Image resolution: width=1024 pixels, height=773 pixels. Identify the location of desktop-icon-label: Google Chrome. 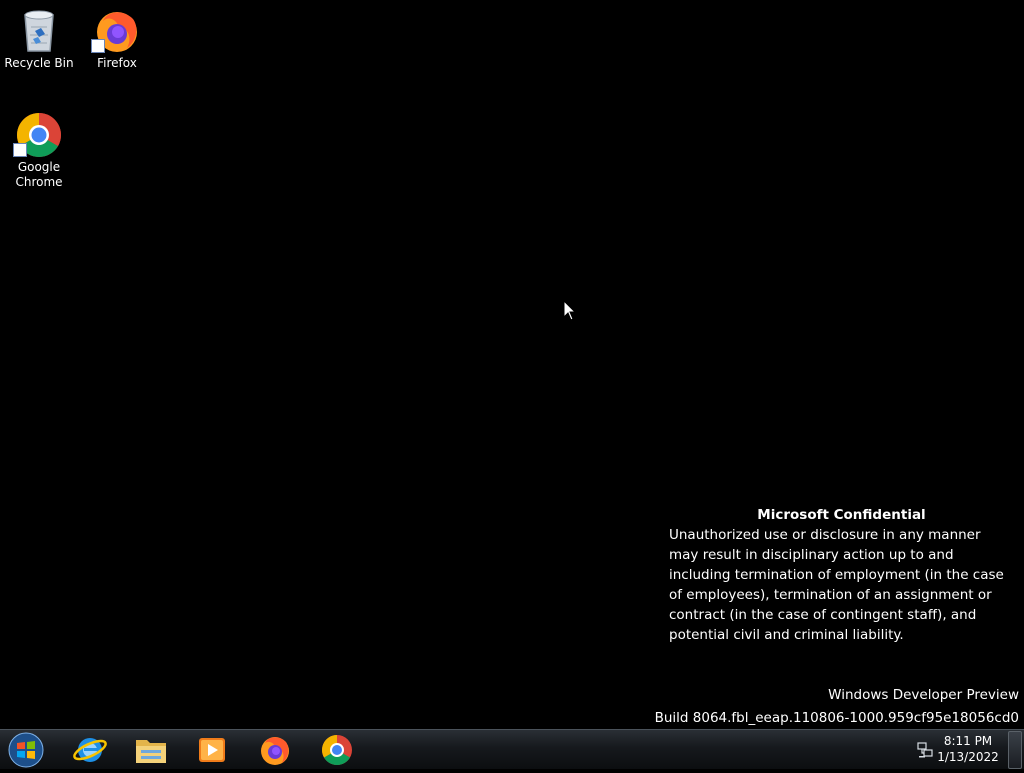
(39, 174).